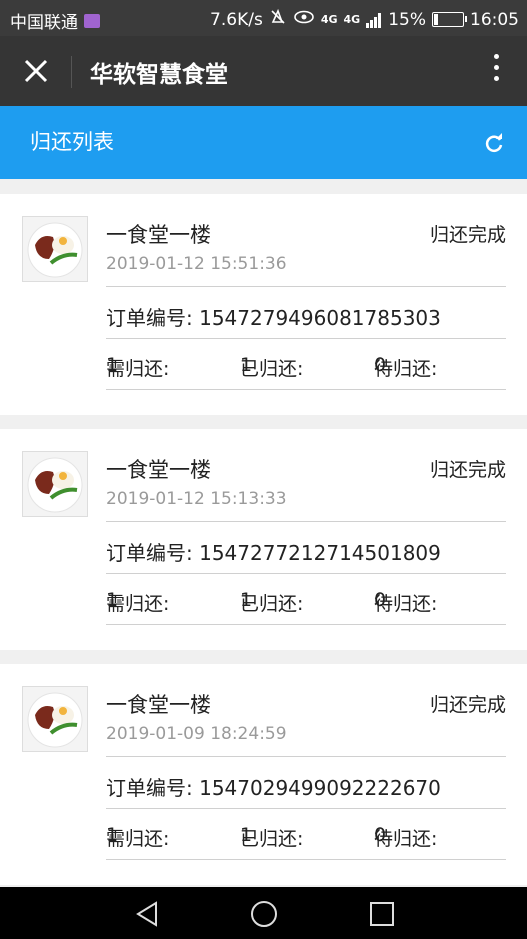 Image resolution: width=527 pixels, height=939 pixels. What do you see at coordinates (329, 19) in the screenshot?
I see `network-type-1: 4G` at bounding box center [329, 19].